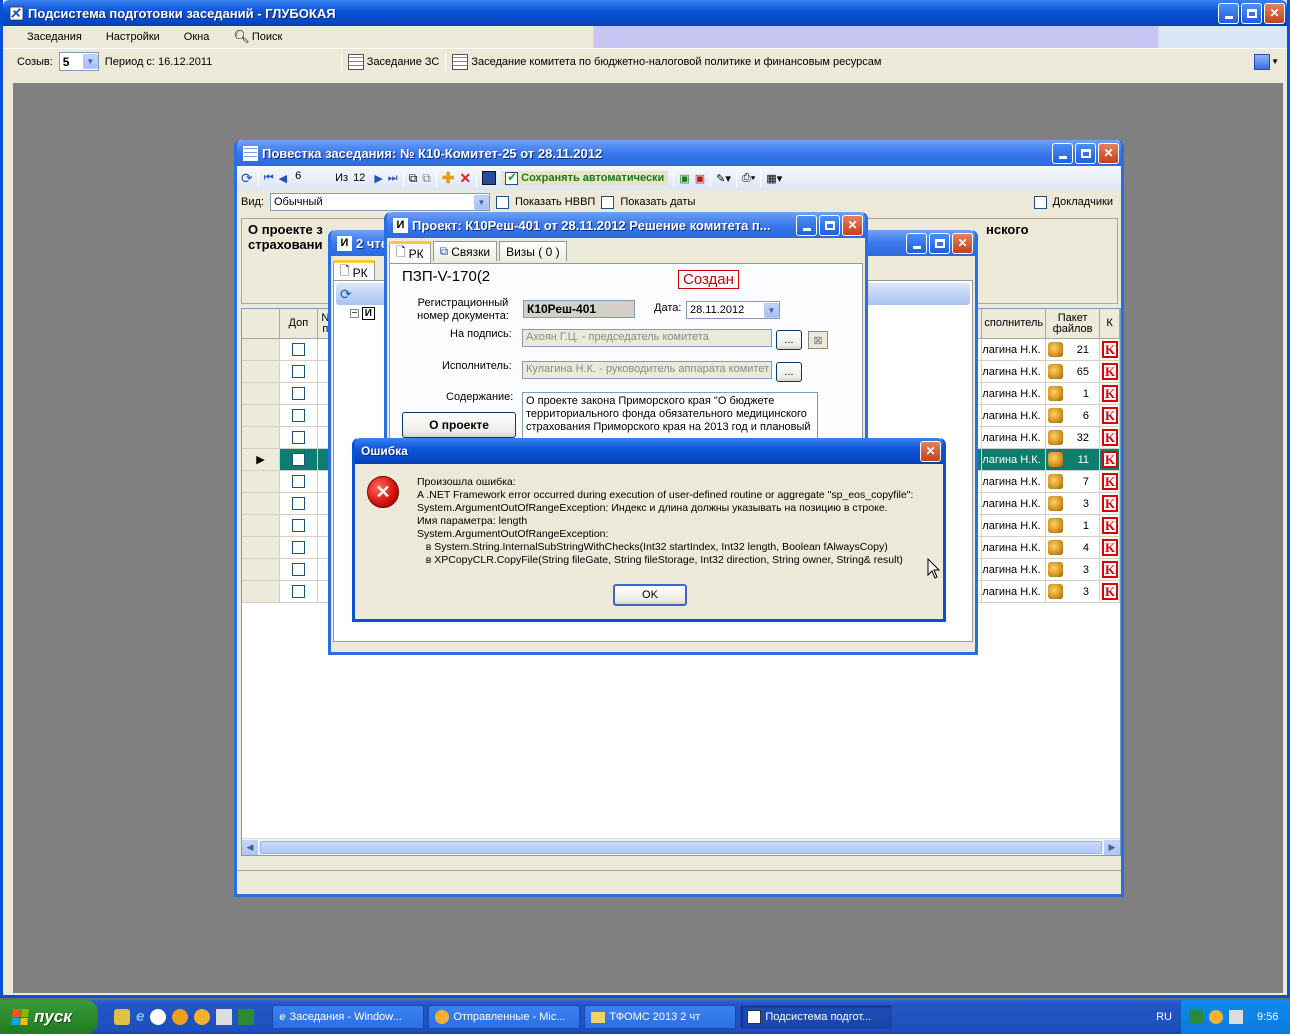 The height and width of the screenshot is (1034, 1290). What do you see at coordinates (393, 178) in the screenshot?
I see `last-record-icon: ⏭` at bounding box center [393, 178].